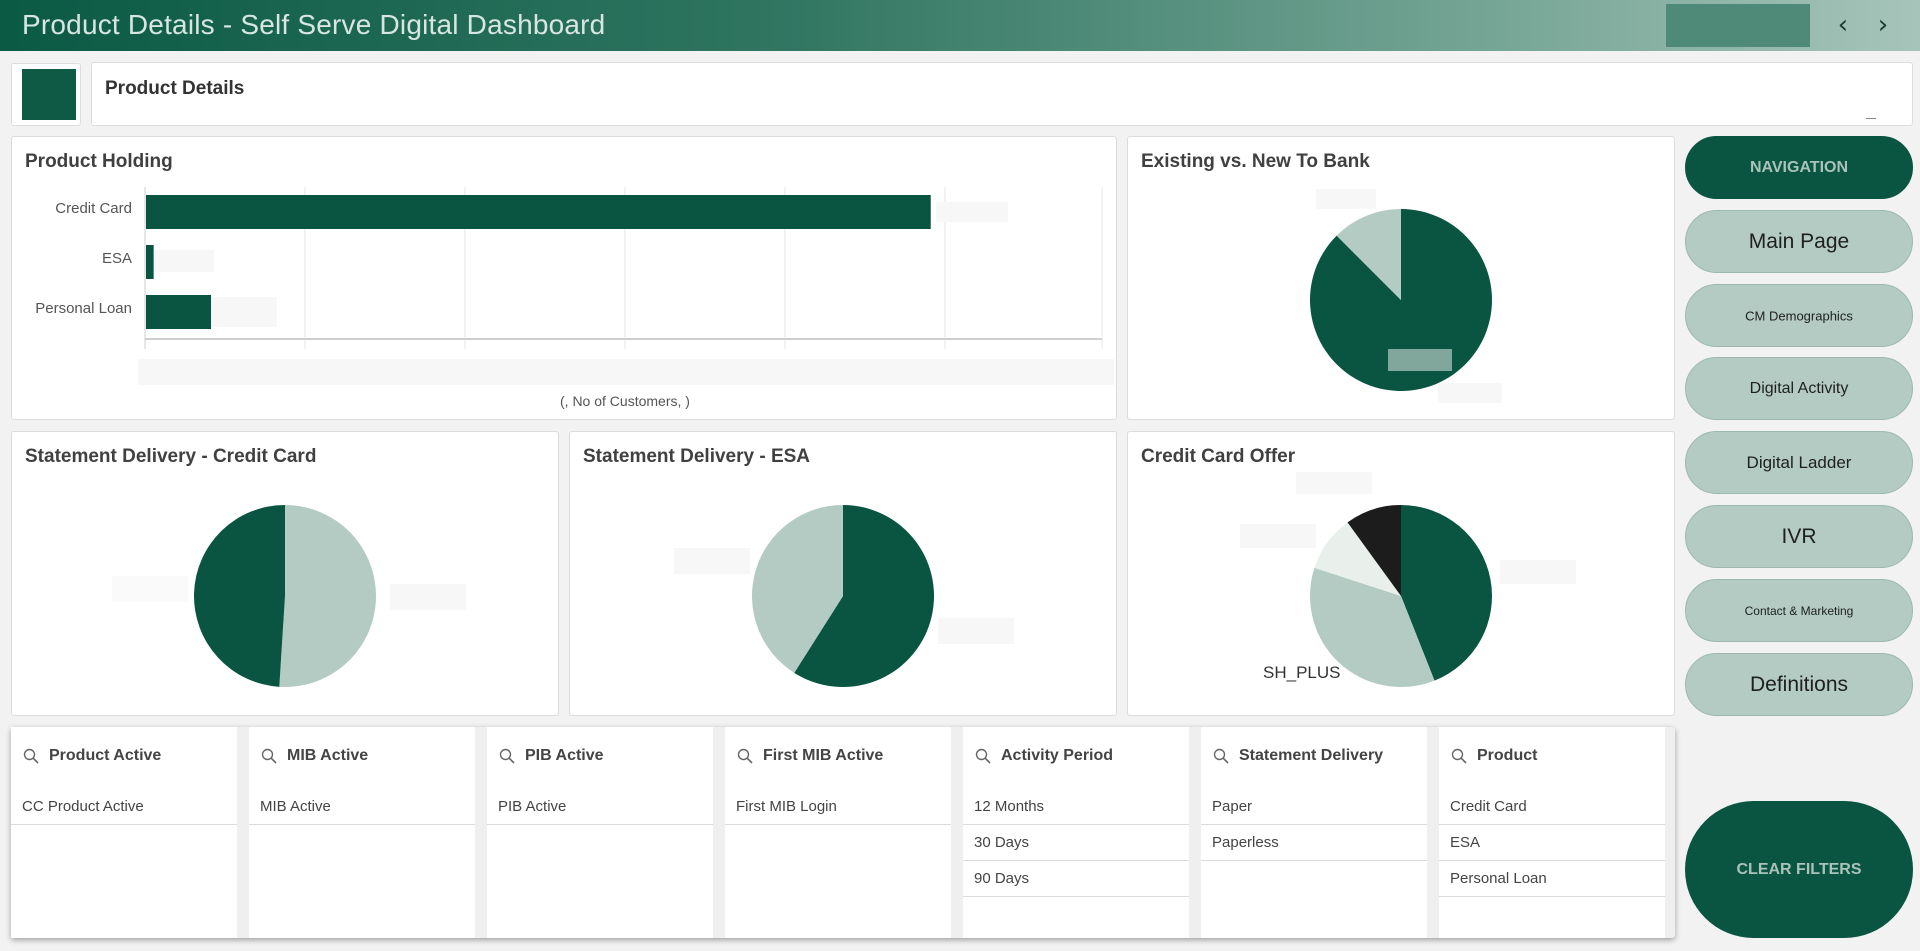  What do you see at coordinates (150, 262) in the screenshot?
I see `bar-esa` at bounding box center [150, 262].